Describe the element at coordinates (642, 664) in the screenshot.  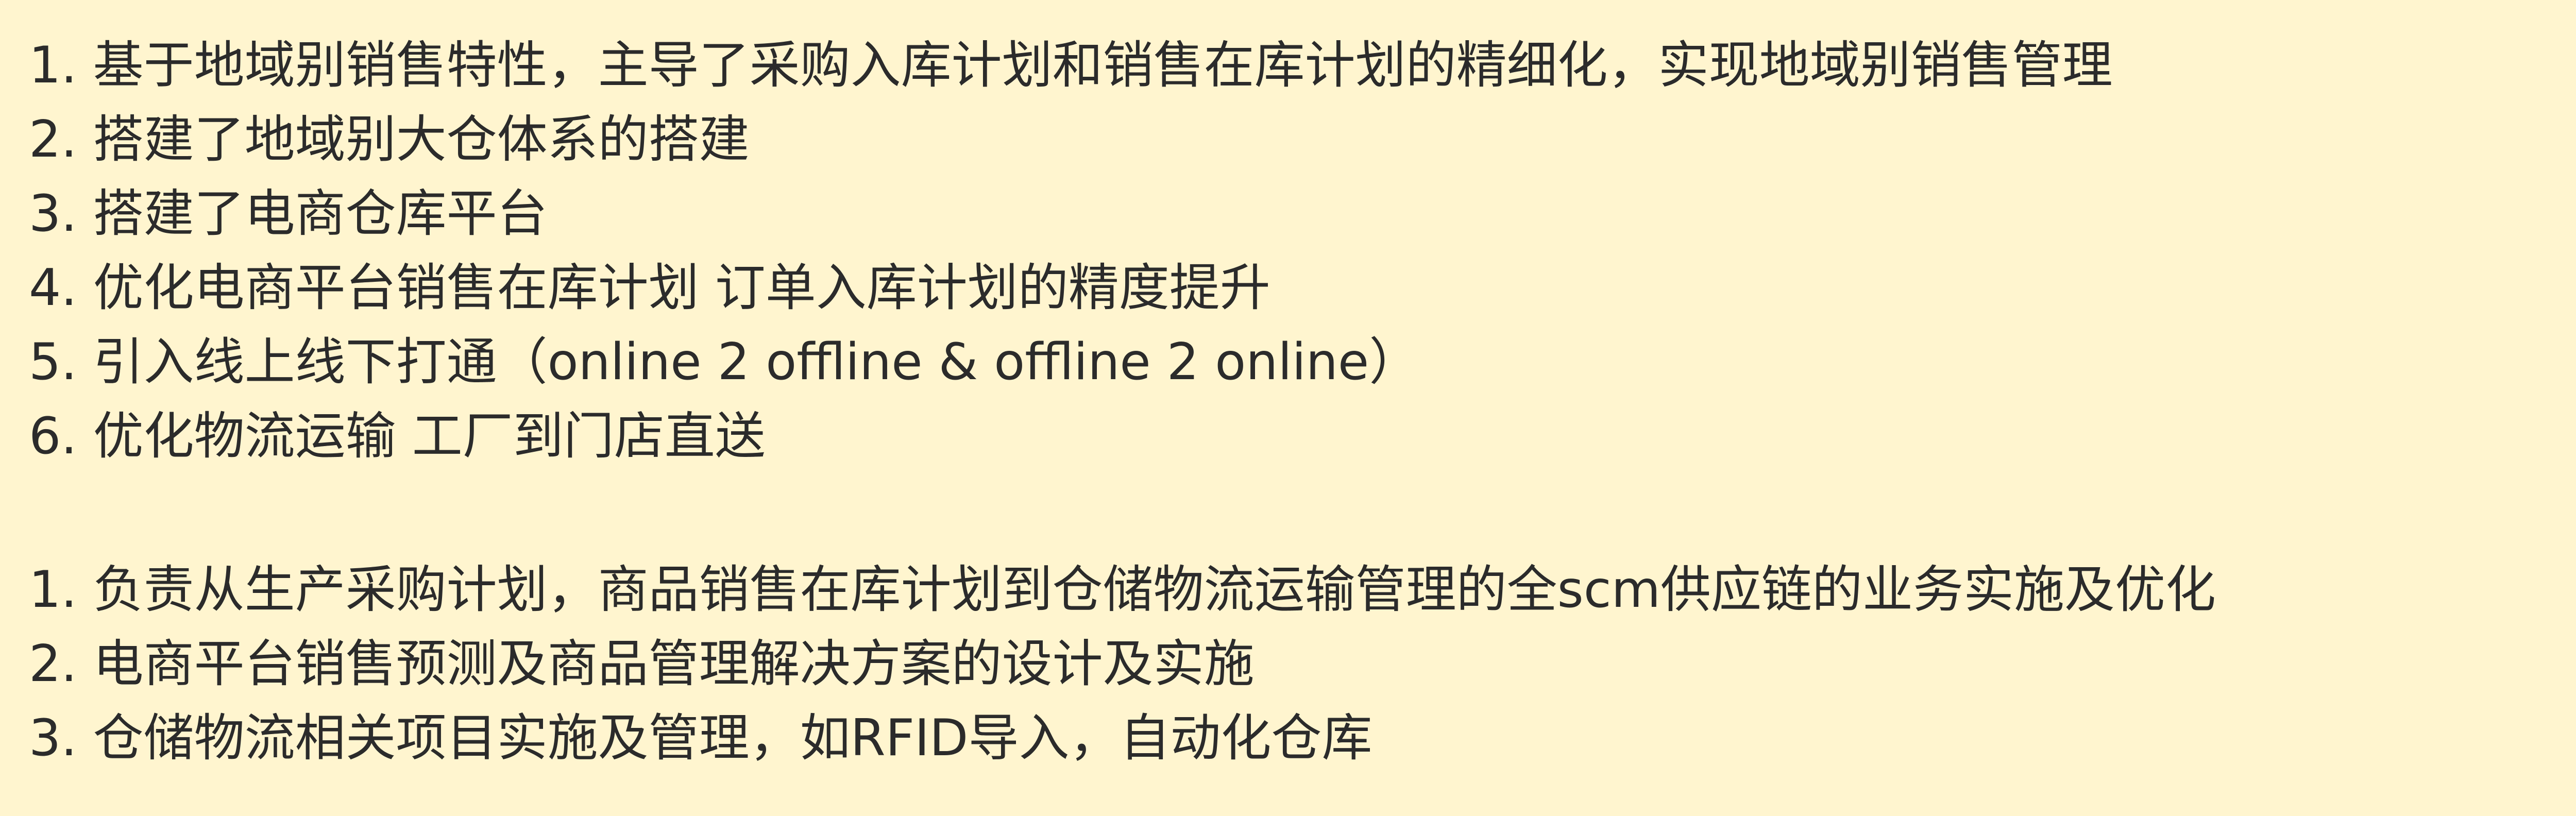
I see `list-item: 2. 电商平台销售预测及商品管理解决方案的设计及实施` at that location.